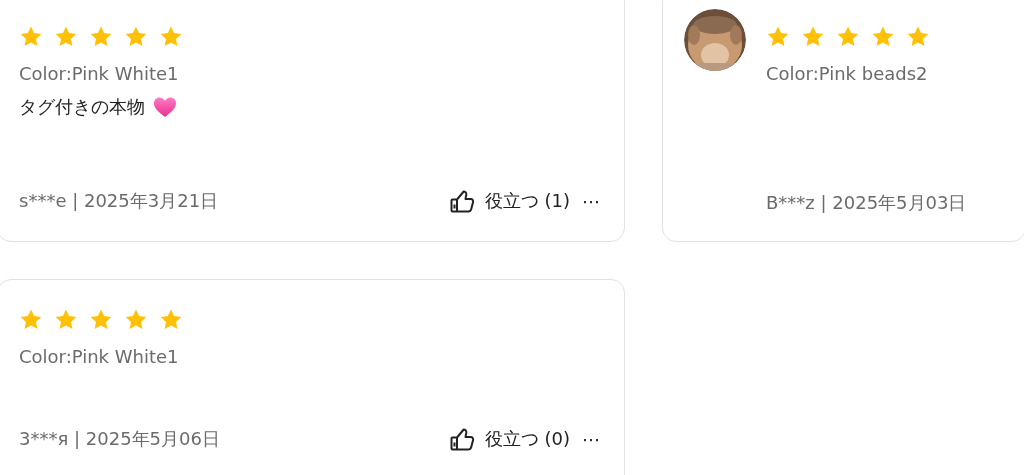 The height and width of the screenshot is (475, 1024). I want to click on review-text: タグ付きの本物, so click(82, 107).